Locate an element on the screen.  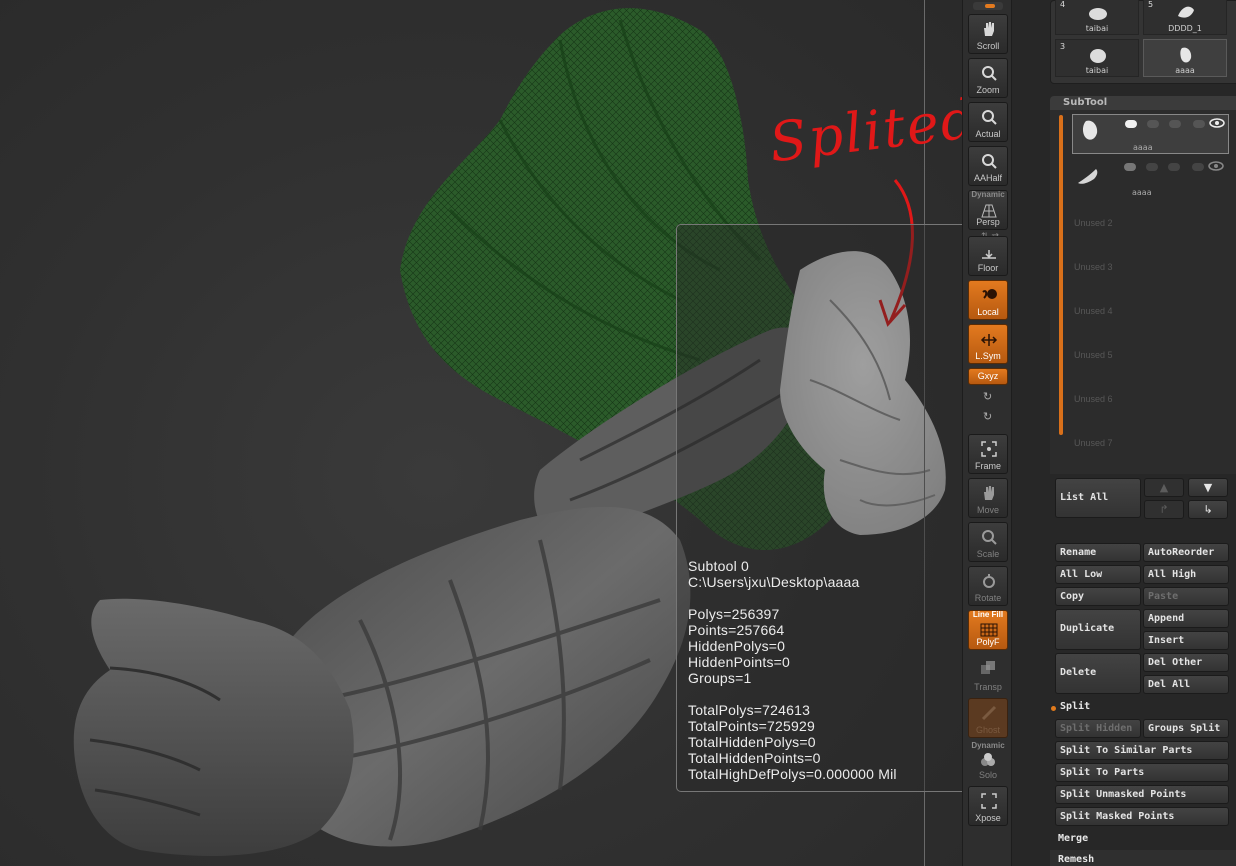
info-hidden-polys: HiddenPolys=0 is located at coordinates (737, 646).